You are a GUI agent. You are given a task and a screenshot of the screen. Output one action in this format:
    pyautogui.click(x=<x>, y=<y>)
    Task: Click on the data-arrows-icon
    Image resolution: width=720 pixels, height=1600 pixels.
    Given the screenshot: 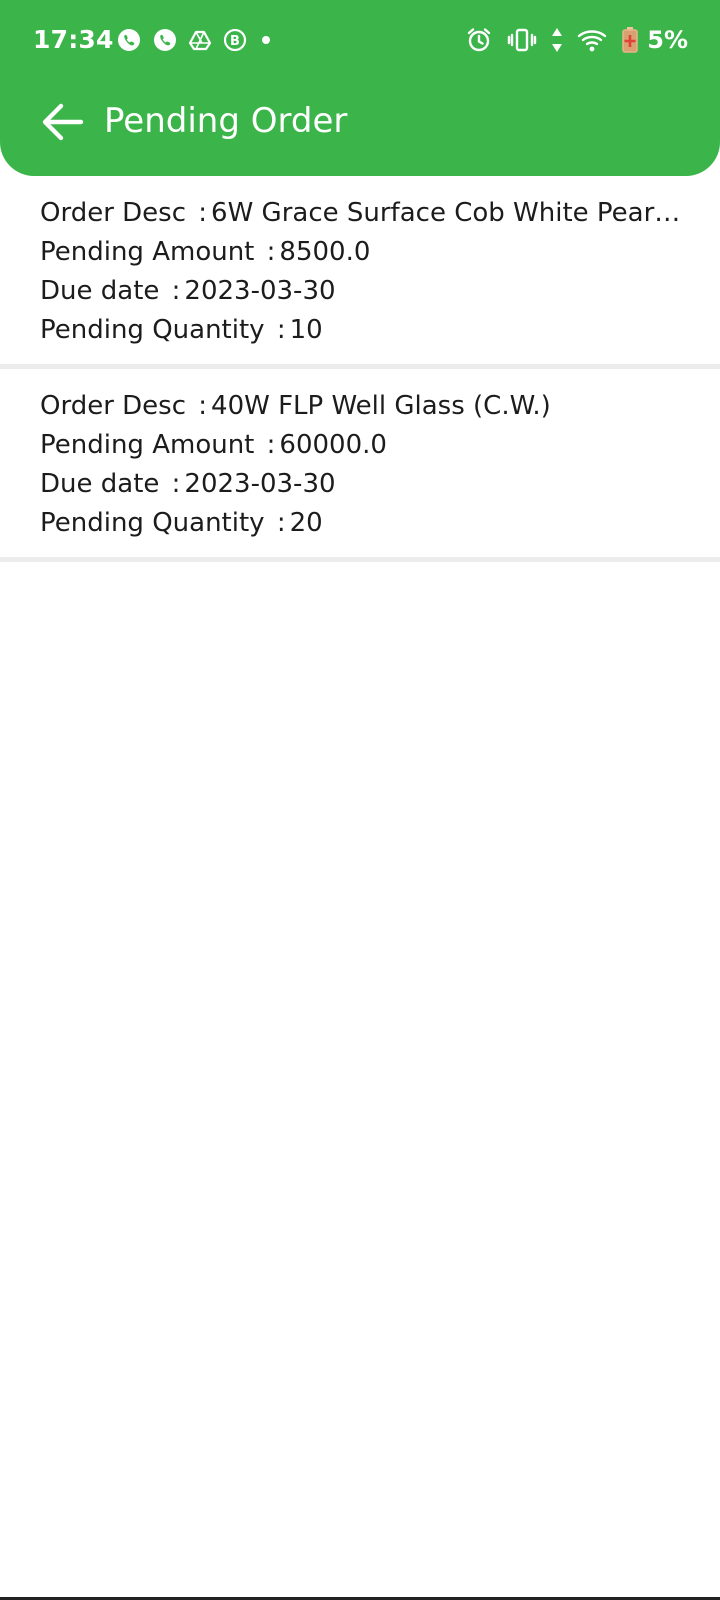 What is the action you would take?
    pyautogui.click(x=557, y=40)
    